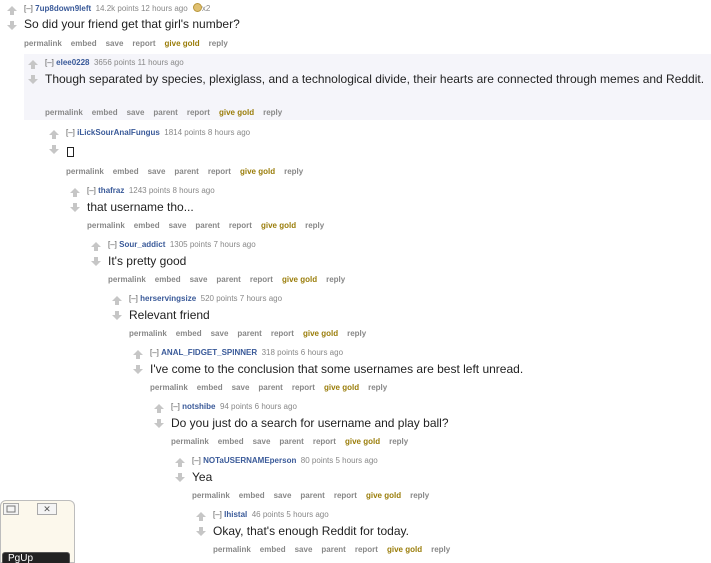 The image size is (711, 563). Describe the element at coordinates (209, 352) in the screenshot. I see `comment-author: ANAL_FIDGET_SPINNER` at that location.